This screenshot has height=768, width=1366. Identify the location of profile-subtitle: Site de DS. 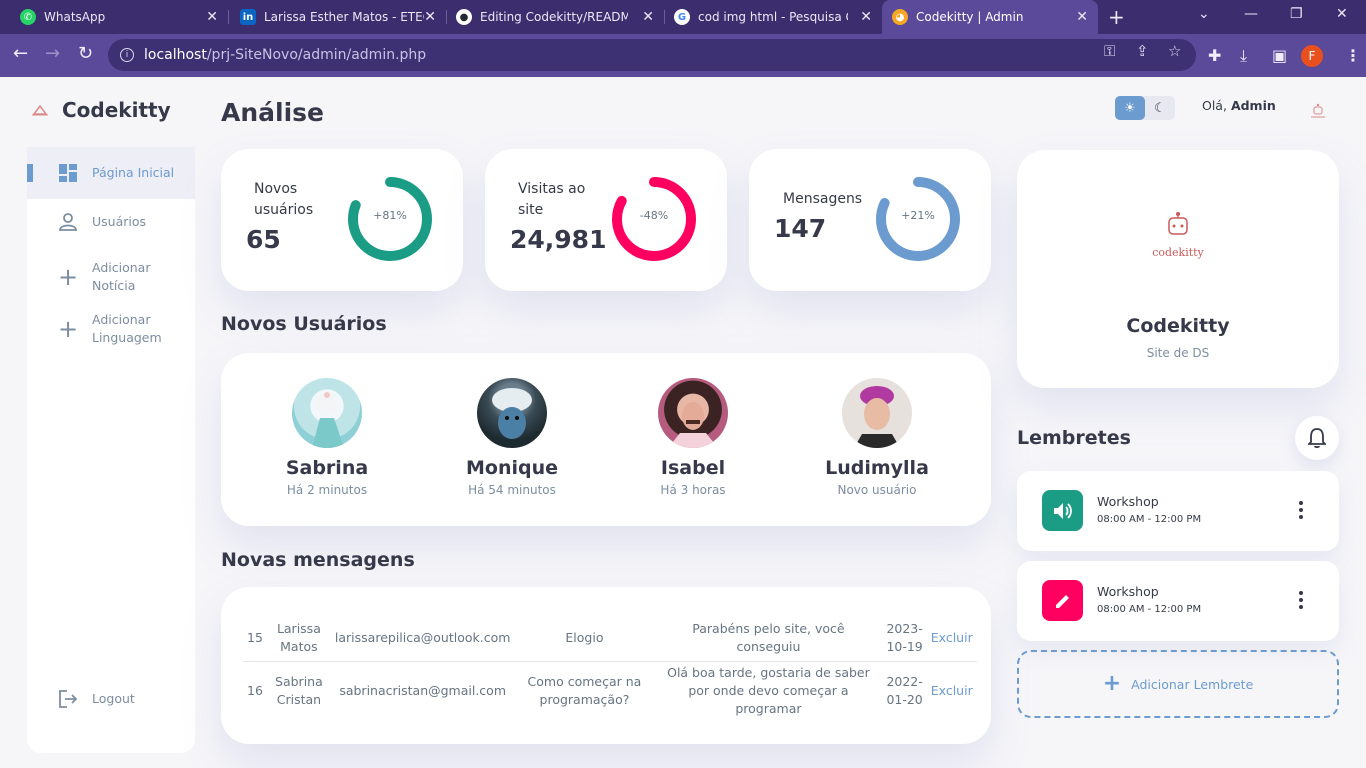
(1178, 353).